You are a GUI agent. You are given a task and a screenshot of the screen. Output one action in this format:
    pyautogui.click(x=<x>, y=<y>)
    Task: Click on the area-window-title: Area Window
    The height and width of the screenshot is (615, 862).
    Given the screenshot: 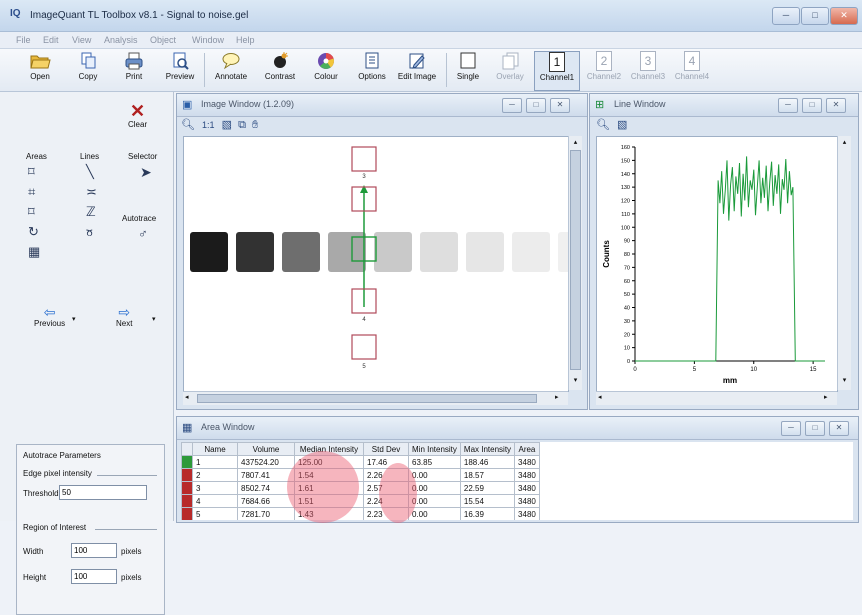 What is the action you would take?
    pyautogui.click(x=228, y=427)
    